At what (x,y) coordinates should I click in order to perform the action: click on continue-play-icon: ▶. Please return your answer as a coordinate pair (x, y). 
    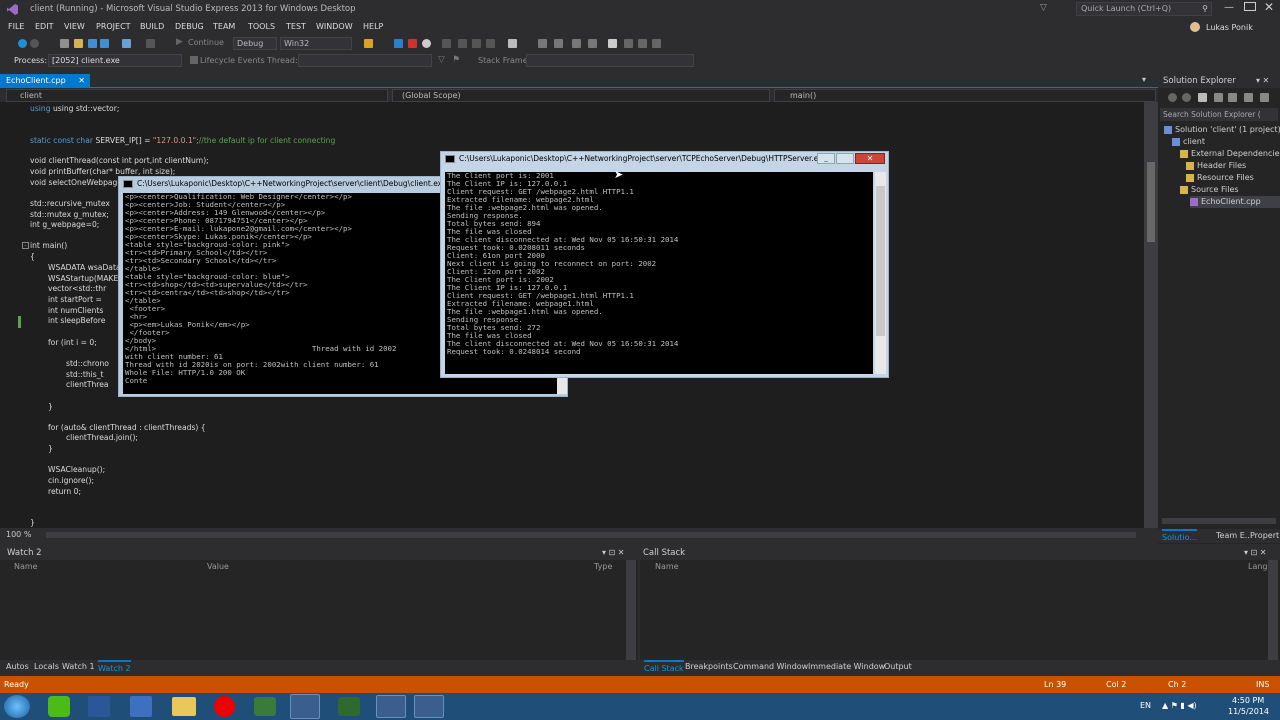
    Looking at the image, I should click on (179, 42).